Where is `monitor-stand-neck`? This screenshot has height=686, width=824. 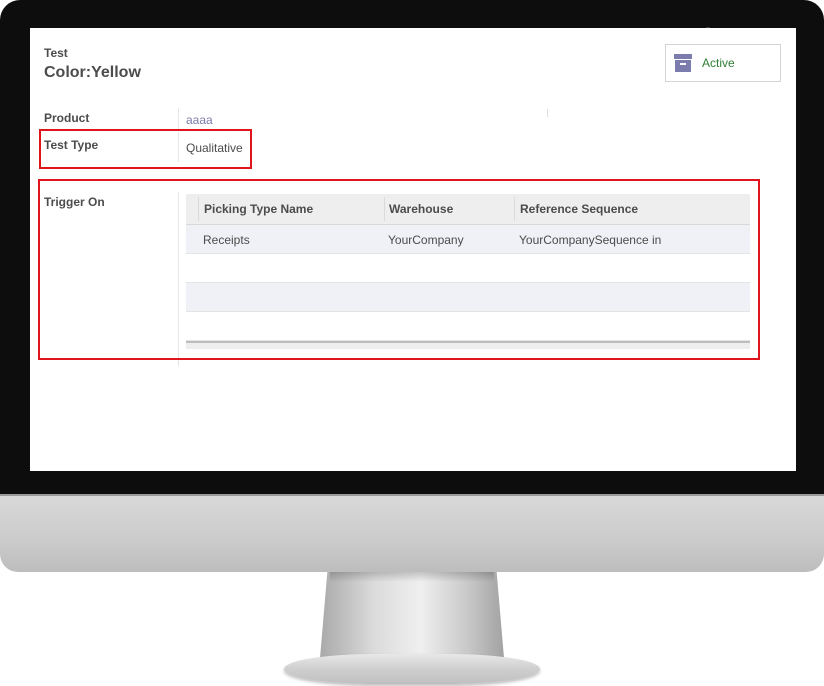 monitor-stand-neck is located at coordinates (412, 615).